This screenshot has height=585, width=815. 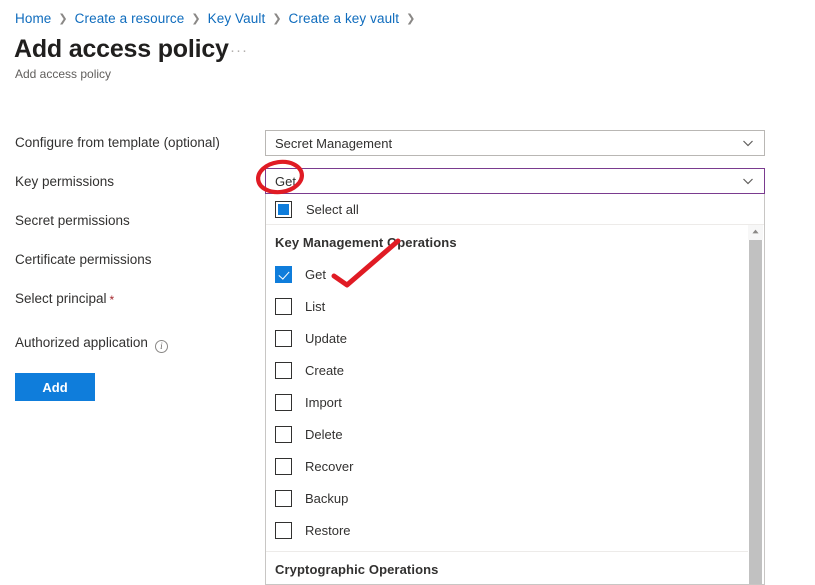 What do you see at coordinates (283, 338) in the screenshot?
I see `checkbox-update` at bounding box center [283, 338].